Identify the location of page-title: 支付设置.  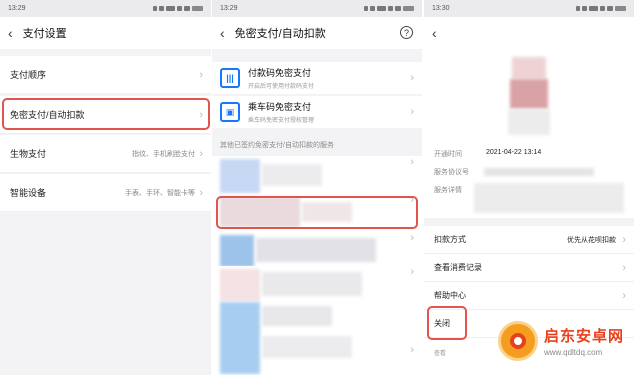
(44, 34).